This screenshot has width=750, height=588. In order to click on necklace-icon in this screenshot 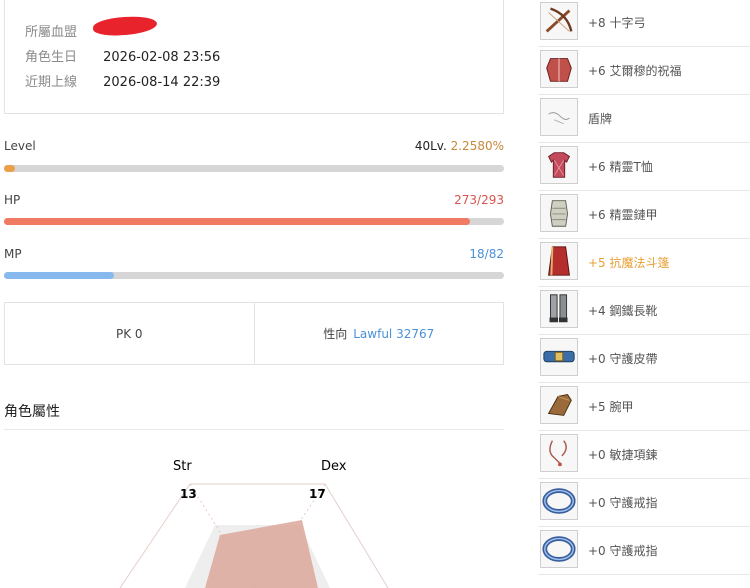, I will do `click(559, 453)`.